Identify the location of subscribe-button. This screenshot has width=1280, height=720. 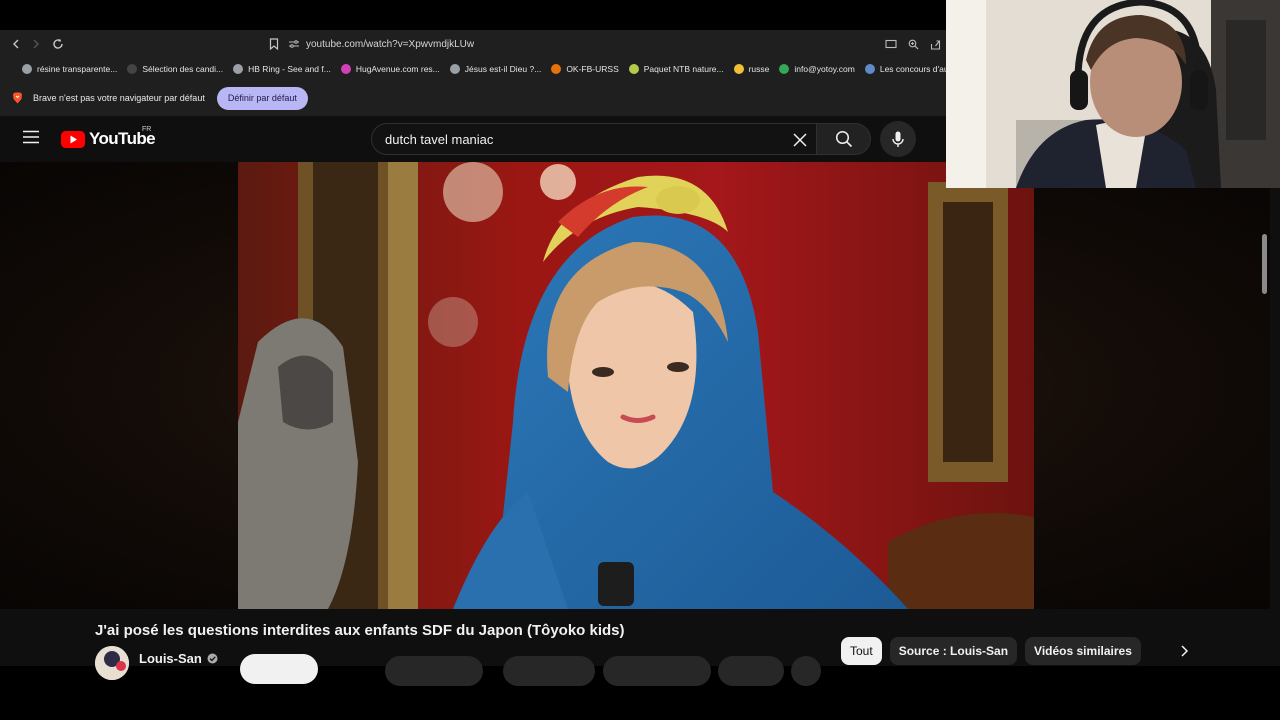
(279, 669).